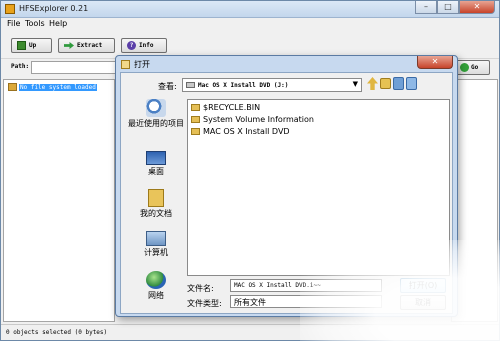 The image size is (500, 341). What do you see at coordinates (156, 198) in the screenshot?
I see `documents-icon` at bounding box center [156, 198].